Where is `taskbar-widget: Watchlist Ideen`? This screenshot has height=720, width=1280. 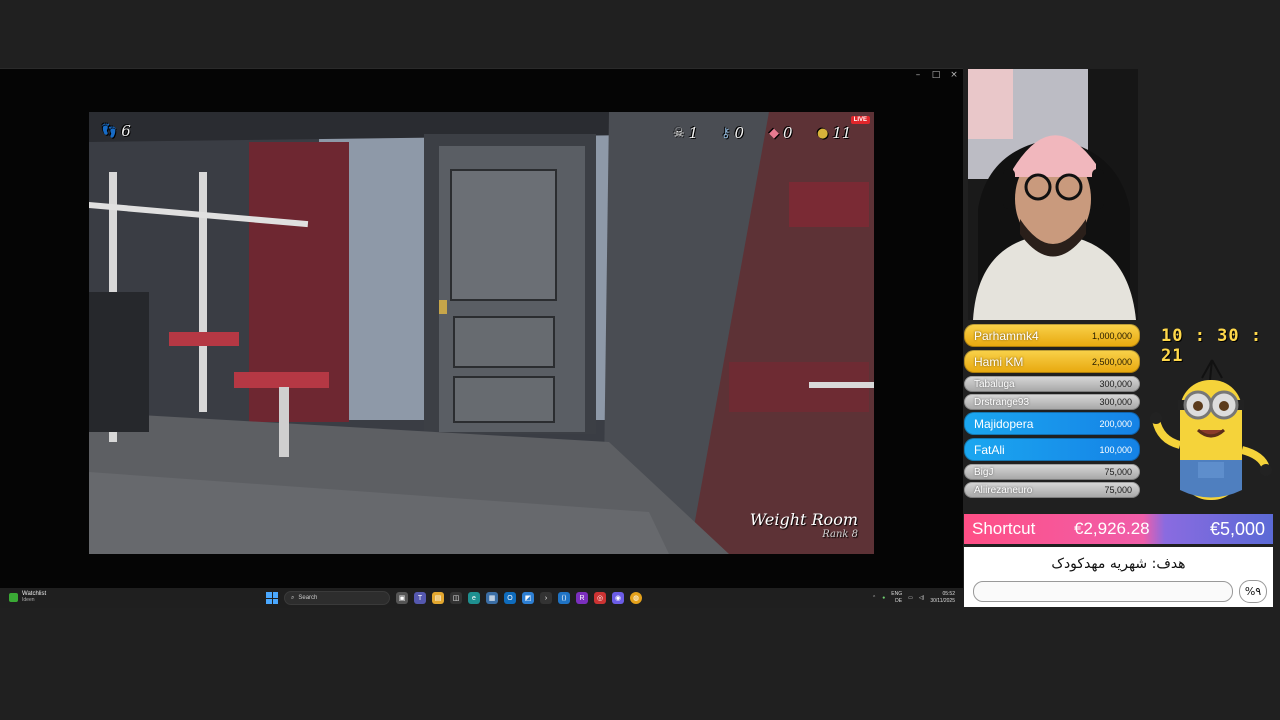 taskbar-widget: Watchlist Ideen is located at coordinates (27, 597).